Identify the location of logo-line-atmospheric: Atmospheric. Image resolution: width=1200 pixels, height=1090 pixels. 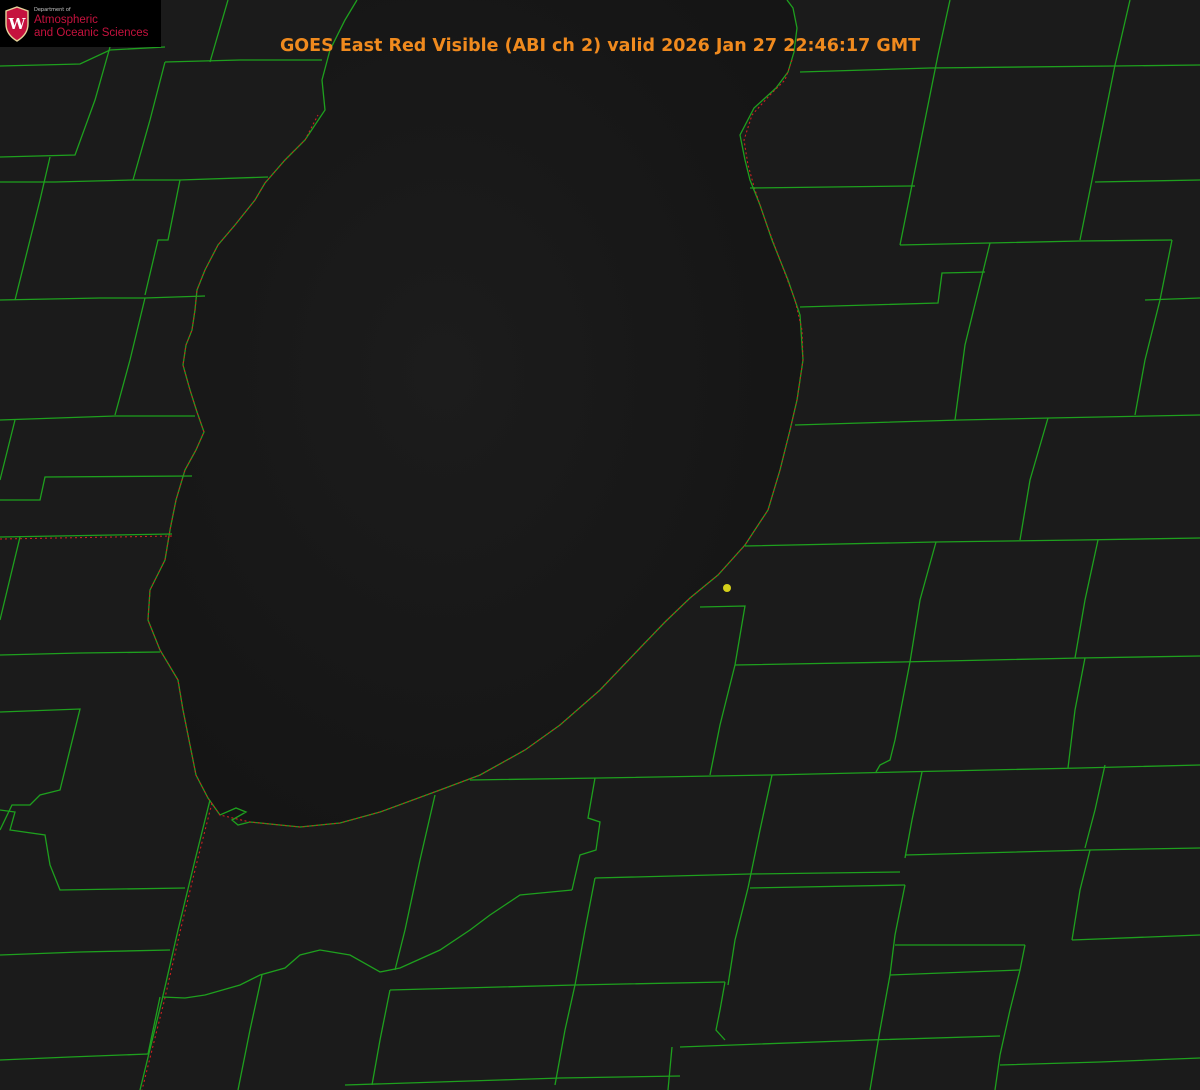
(66, 19).